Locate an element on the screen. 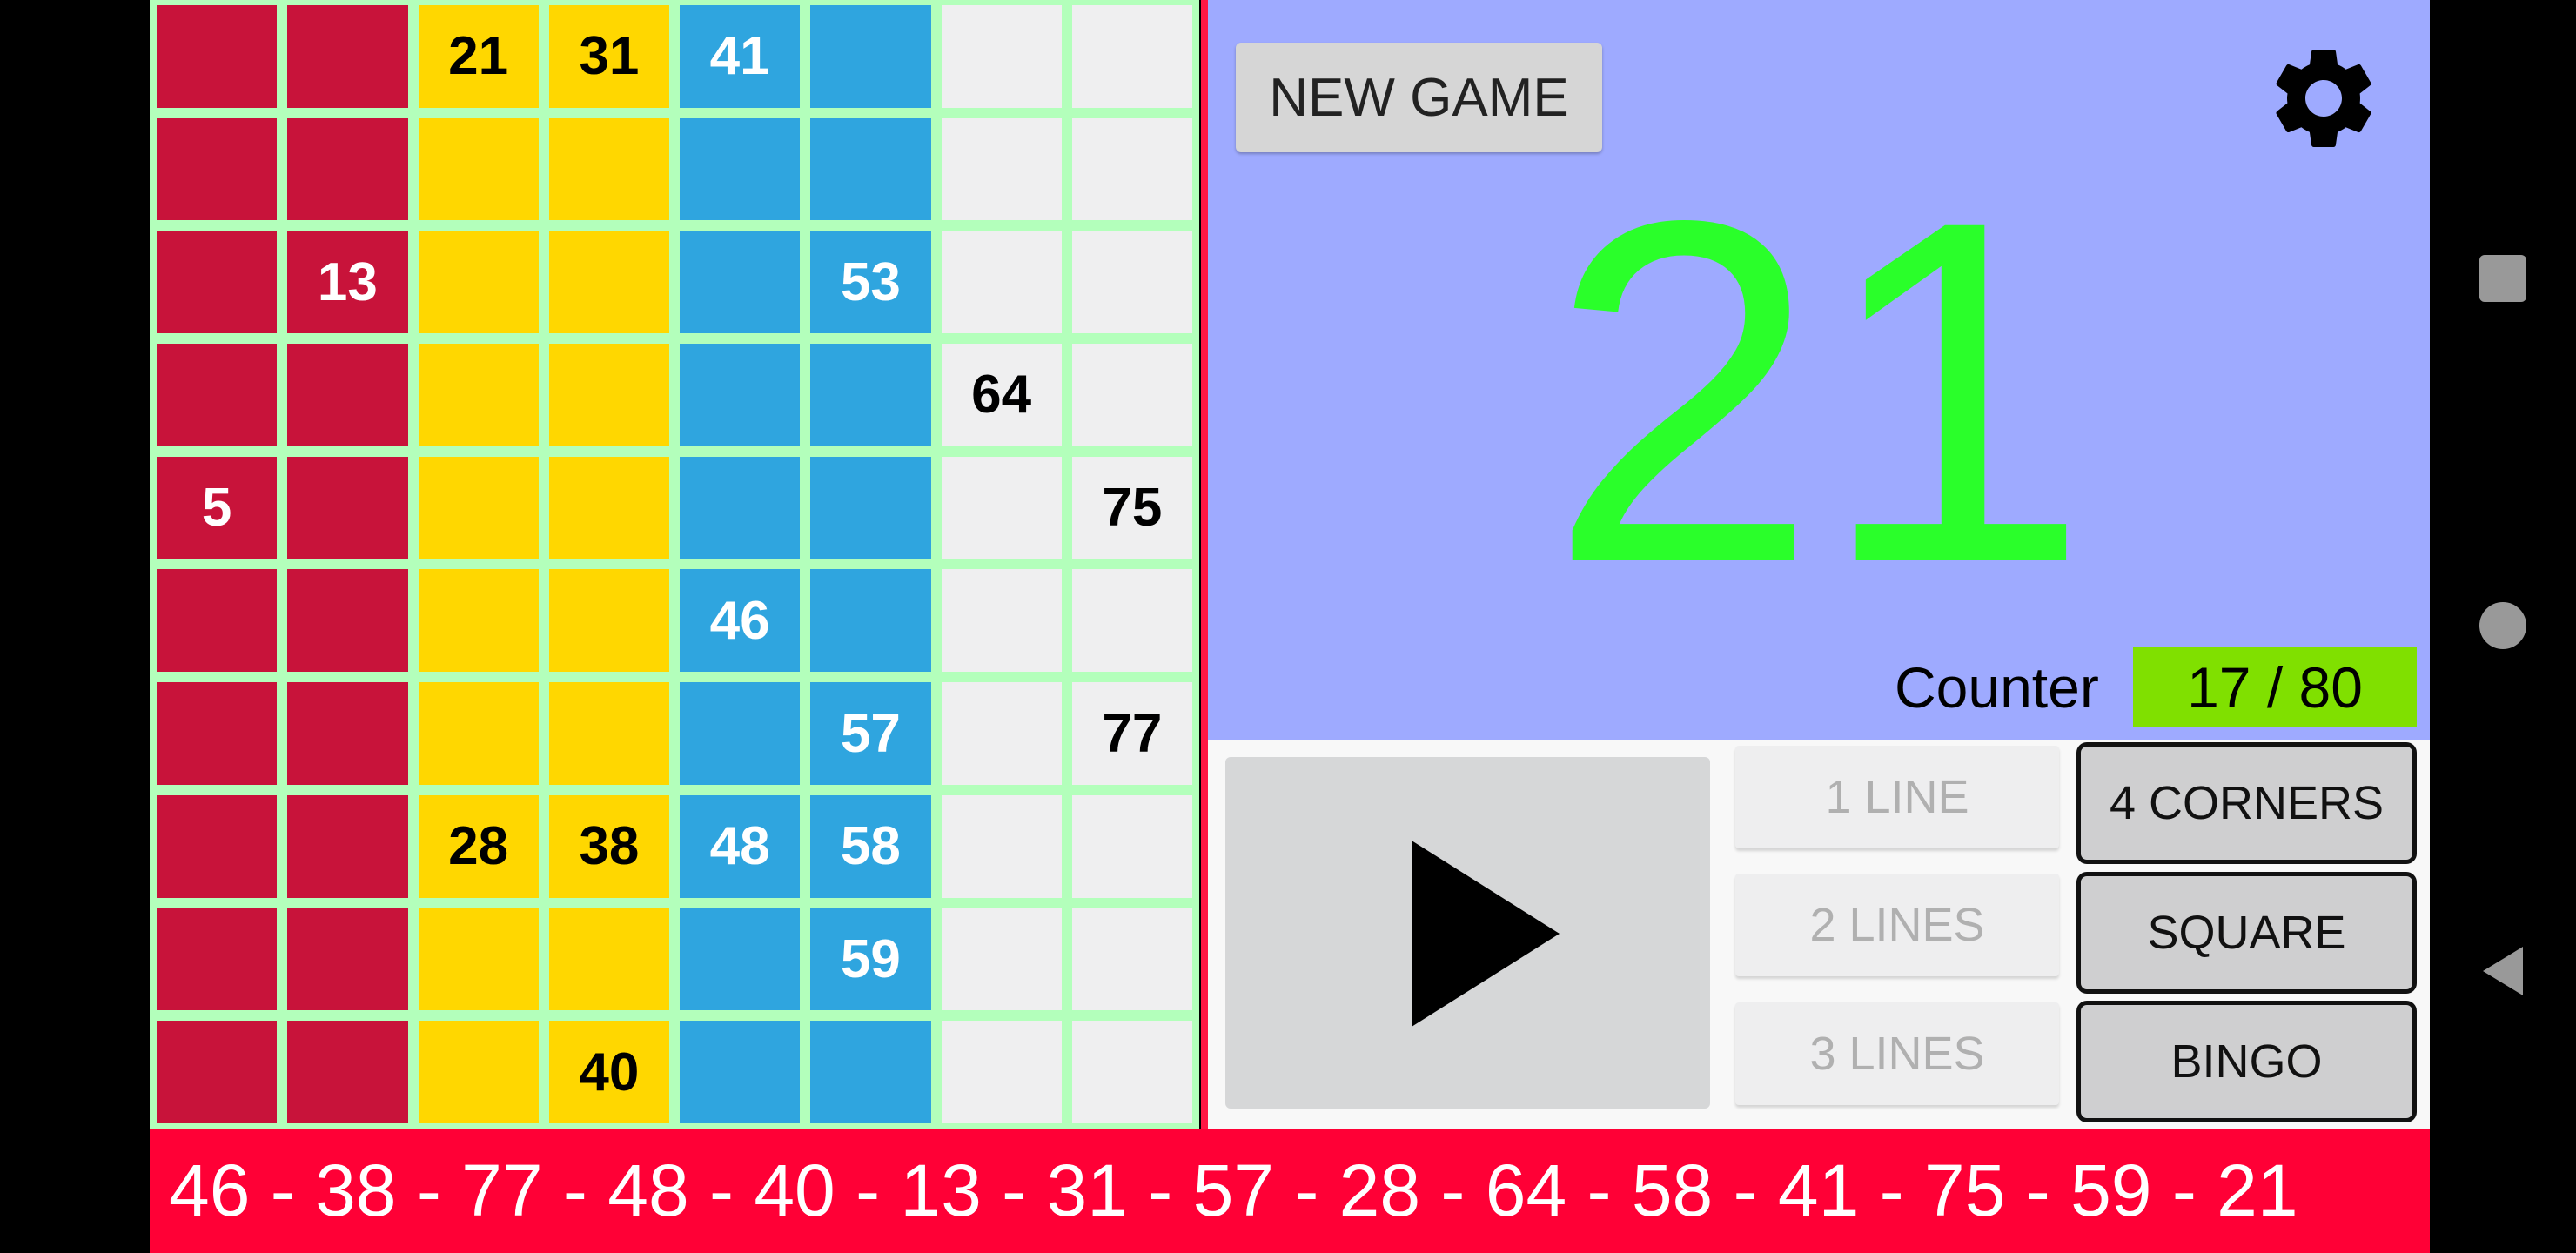 The width and height of the screenshot is (2576, 1253). one-line-button: 1 LINE is located at coordinates (1897, 797).